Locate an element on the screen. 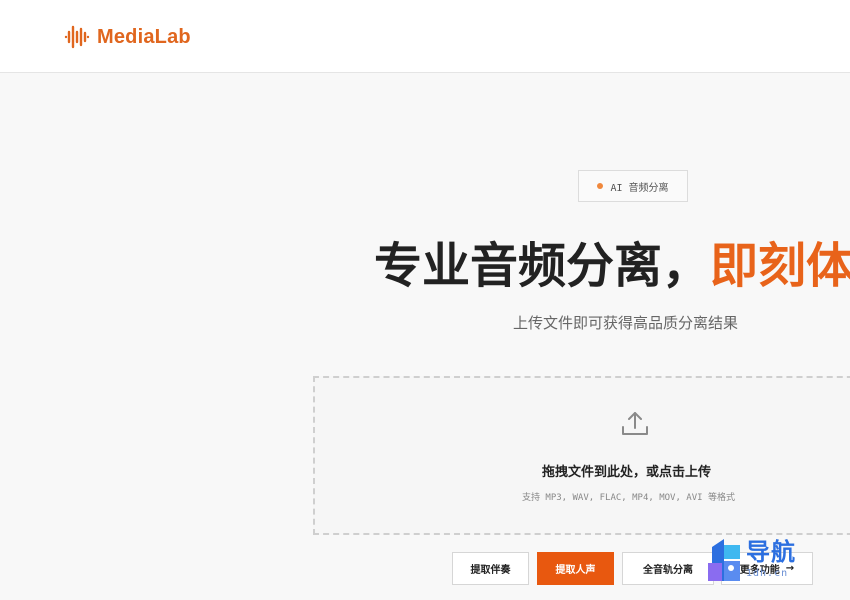  brand-logo: MediaLab is located at coordinates (127, 37).